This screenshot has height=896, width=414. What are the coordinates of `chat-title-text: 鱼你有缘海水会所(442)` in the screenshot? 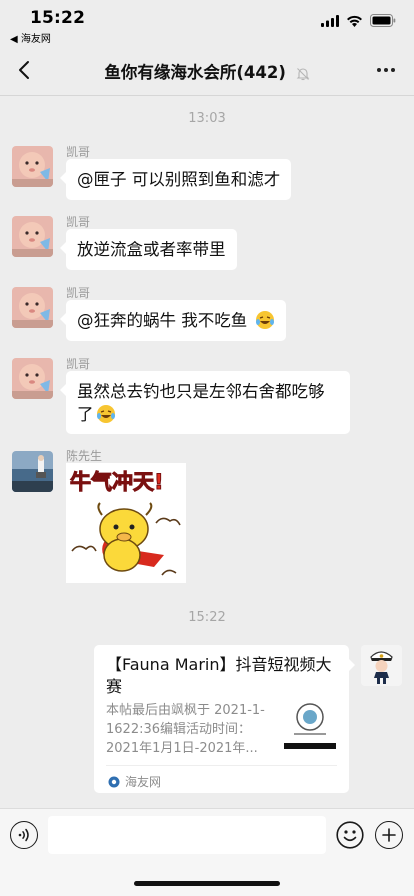 It's located at (195, 72).